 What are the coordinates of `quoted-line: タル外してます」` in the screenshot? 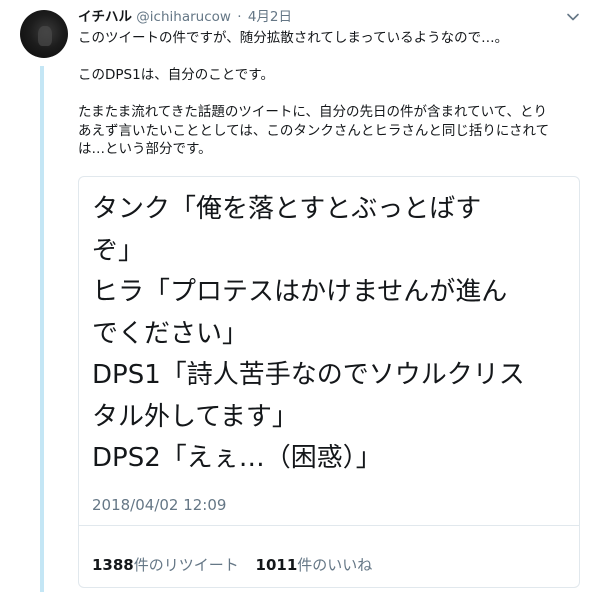 It's located at (195, 416).